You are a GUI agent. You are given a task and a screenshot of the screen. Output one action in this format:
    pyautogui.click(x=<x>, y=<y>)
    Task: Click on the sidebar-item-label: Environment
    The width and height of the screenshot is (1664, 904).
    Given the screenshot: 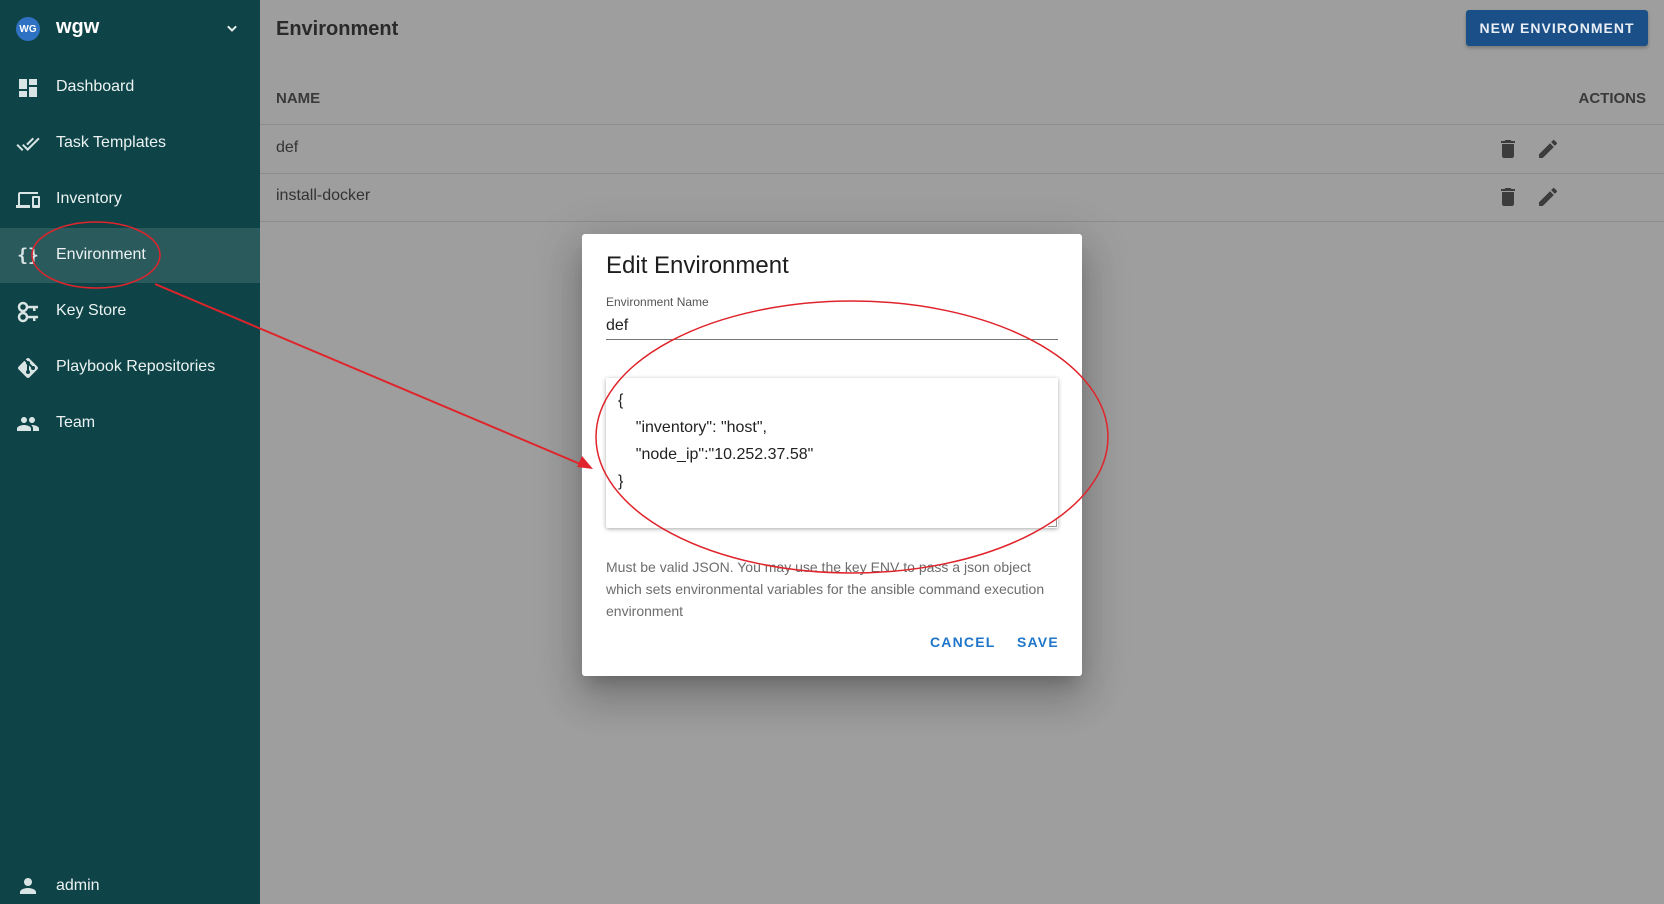 What is the action you would take?
    pyautogui.click(x=101, y=254)
    